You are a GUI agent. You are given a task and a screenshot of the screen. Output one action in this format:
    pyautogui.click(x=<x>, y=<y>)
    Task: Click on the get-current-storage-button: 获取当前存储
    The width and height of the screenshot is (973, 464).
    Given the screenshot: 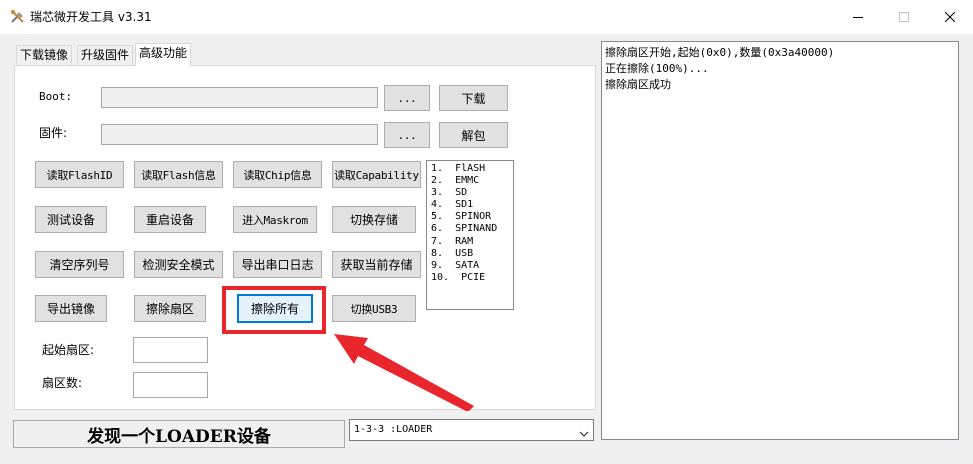 What is the action you would take?
    pyautogui.click(x=376, y=264)
    